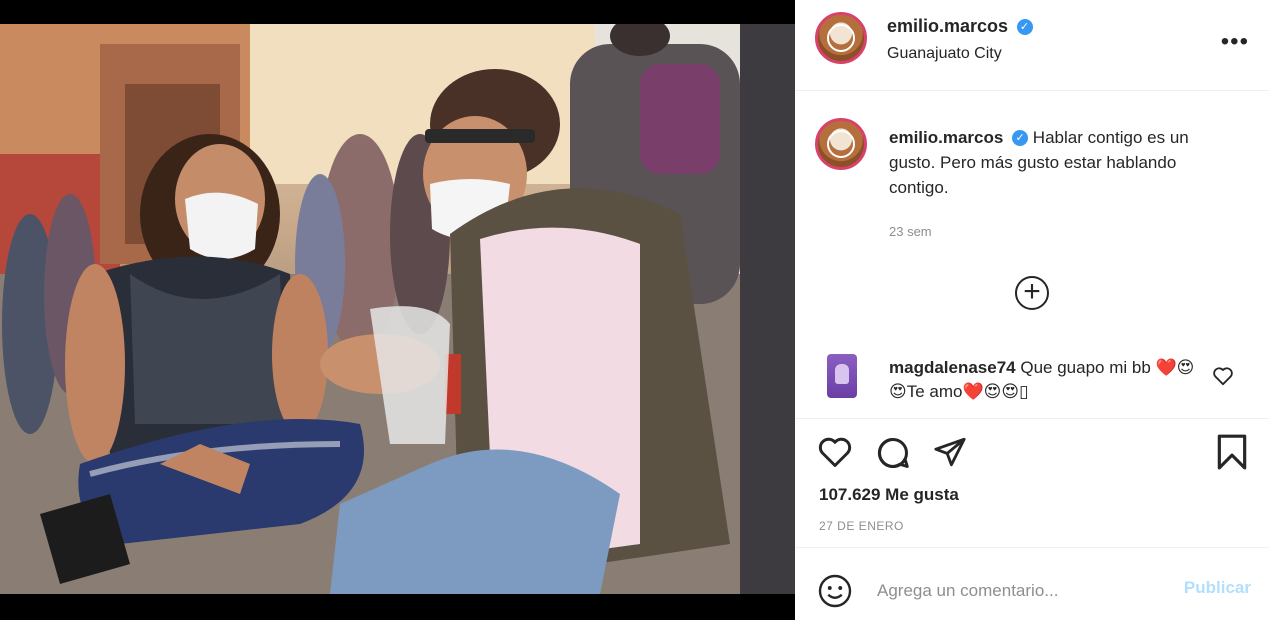 The height and width of the screenshot is (620, 1269). I want to click on commenter-avatar, so click(842, 376).